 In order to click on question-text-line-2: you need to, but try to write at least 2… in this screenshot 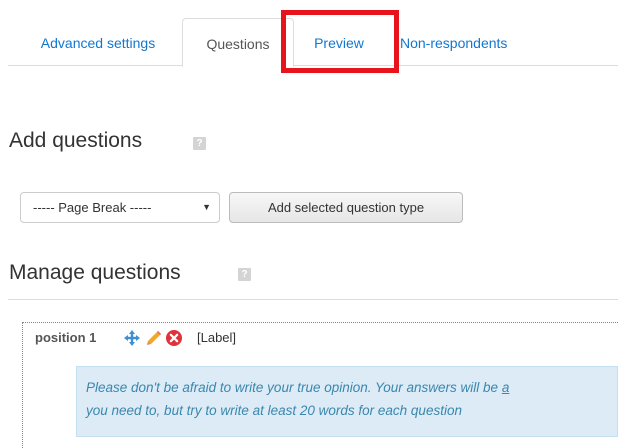, I will do `click(274, 410)`.